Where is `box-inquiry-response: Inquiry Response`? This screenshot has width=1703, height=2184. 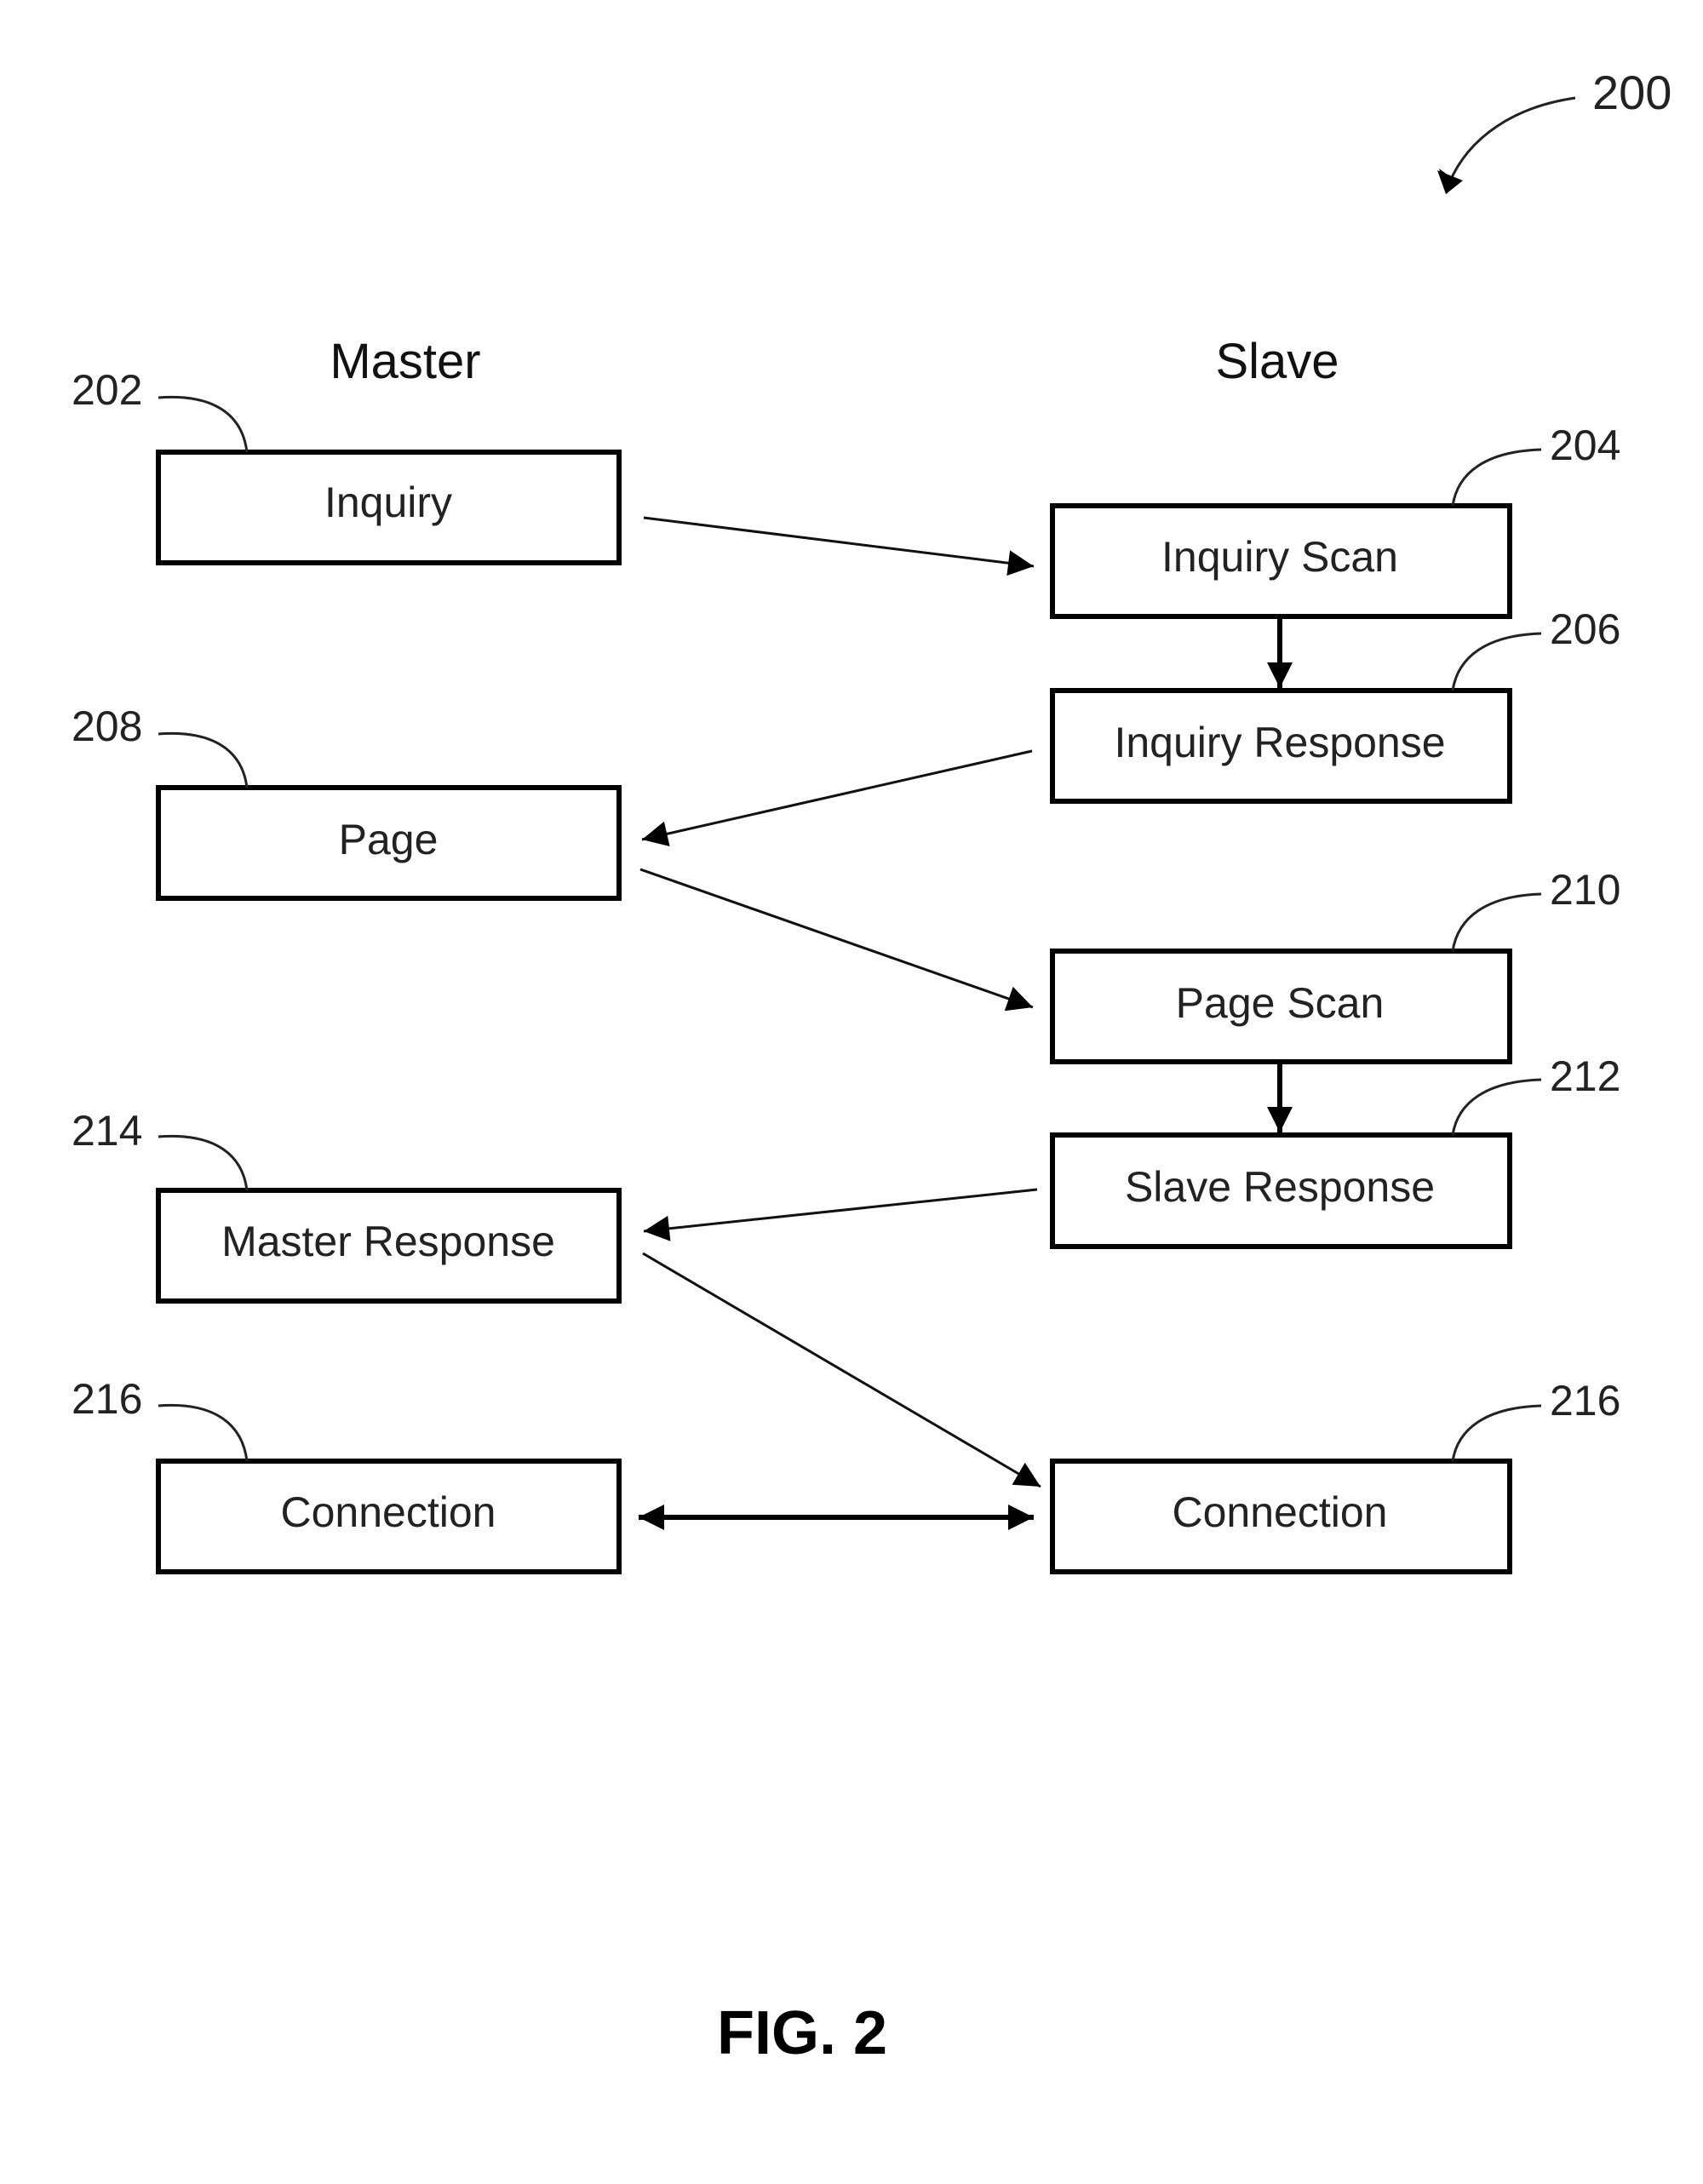
box-inquiry-response: Inquiry Response is located at coordinates (1281, 746).